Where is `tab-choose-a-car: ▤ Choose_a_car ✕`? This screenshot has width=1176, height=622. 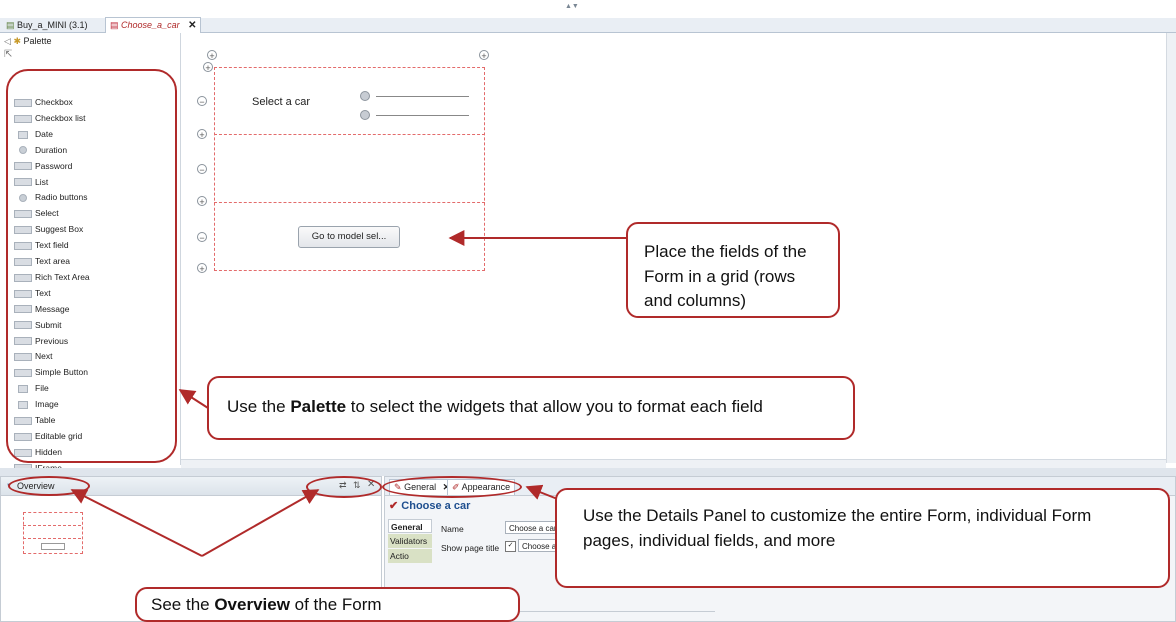 tab-choose-a-car: ▤ Choose_a_car ✕ is located at coordinates (153, 25).